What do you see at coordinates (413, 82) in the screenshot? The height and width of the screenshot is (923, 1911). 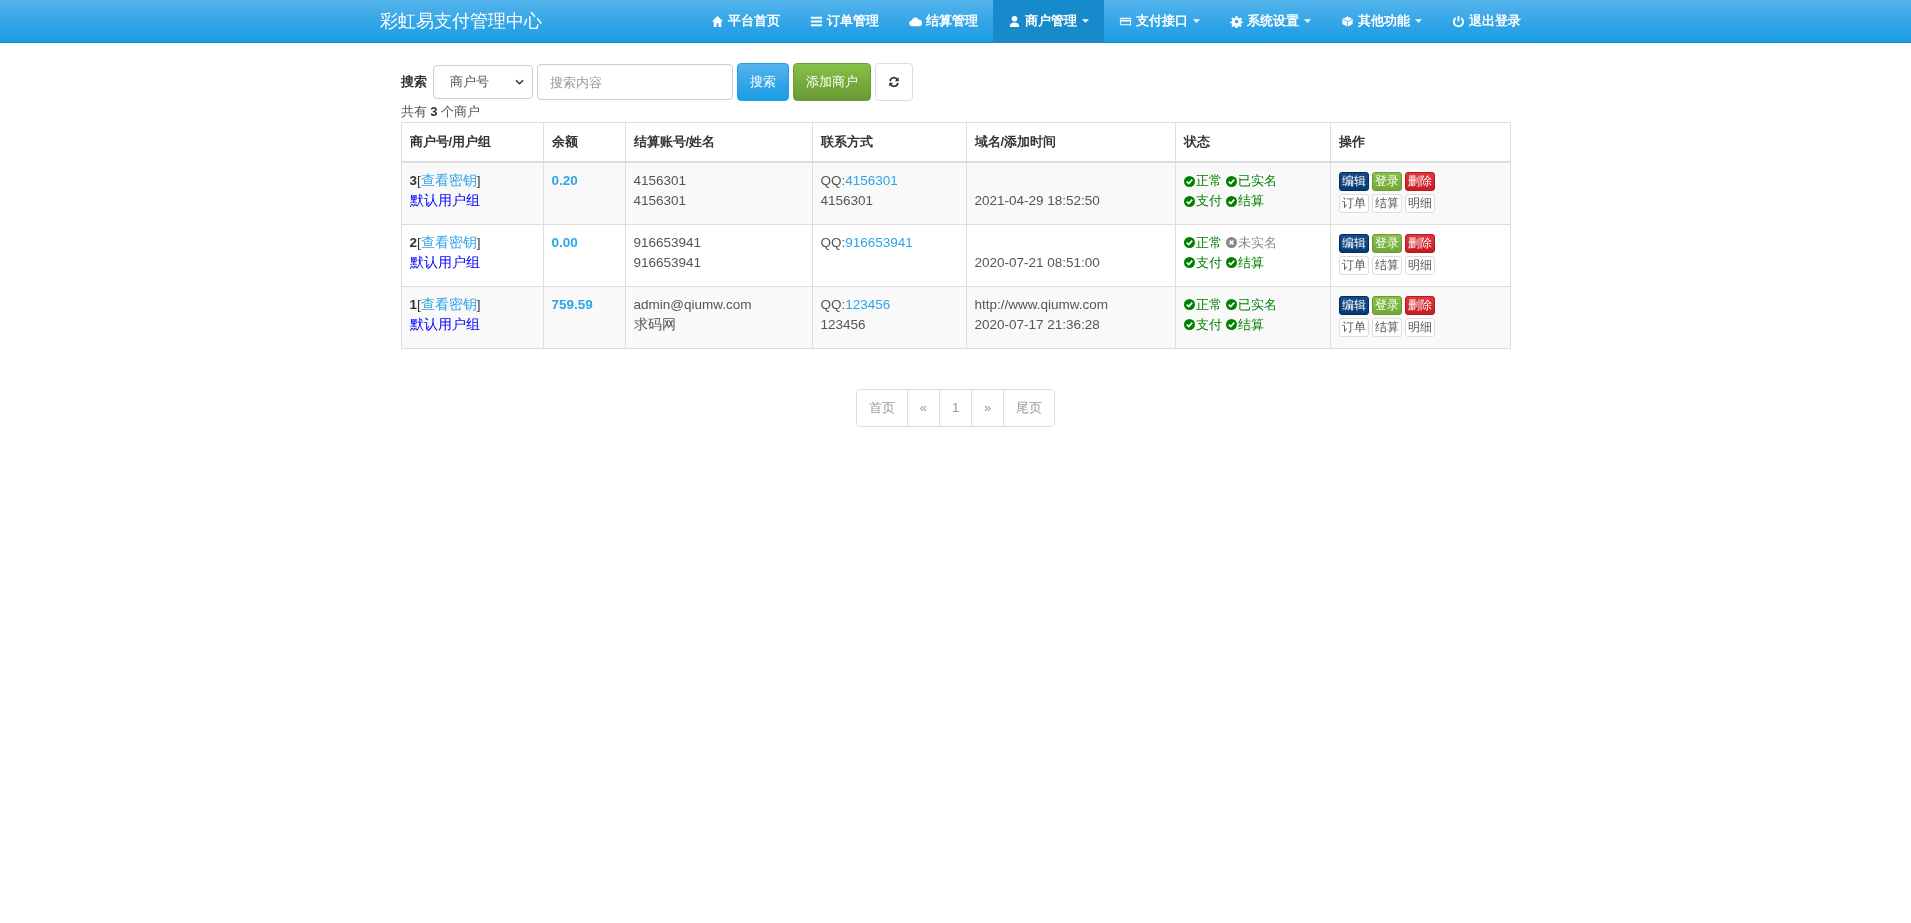 I see `search-label: 搜索` at bounding box center [413, 82].